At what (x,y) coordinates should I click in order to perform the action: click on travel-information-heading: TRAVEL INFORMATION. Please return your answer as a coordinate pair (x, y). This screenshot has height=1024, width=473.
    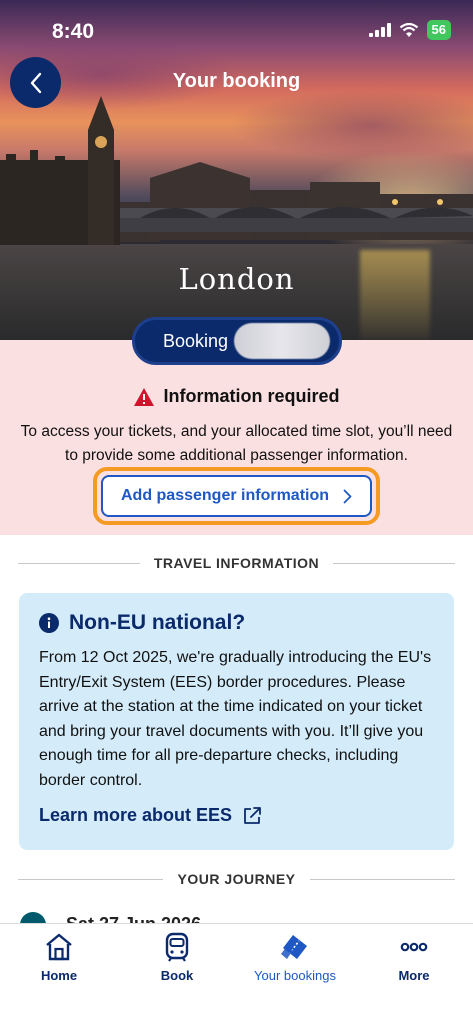
    Looking at the image, I should click on (236, 563).